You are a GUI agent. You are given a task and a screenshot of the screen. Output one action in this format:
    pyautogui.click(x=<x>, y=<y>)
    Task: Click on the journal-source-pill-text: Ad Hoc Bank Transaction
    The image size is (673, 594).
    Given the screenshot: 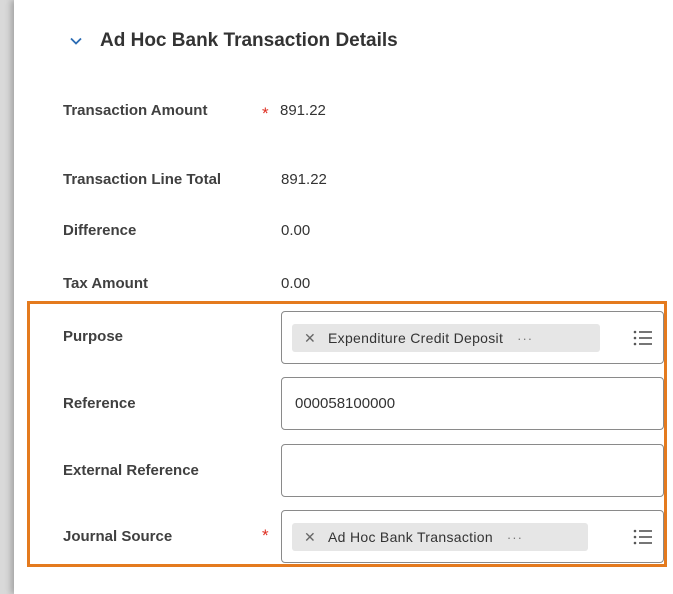 What is the action you would take?
    pyautogui.click(x=410, y=537)
    